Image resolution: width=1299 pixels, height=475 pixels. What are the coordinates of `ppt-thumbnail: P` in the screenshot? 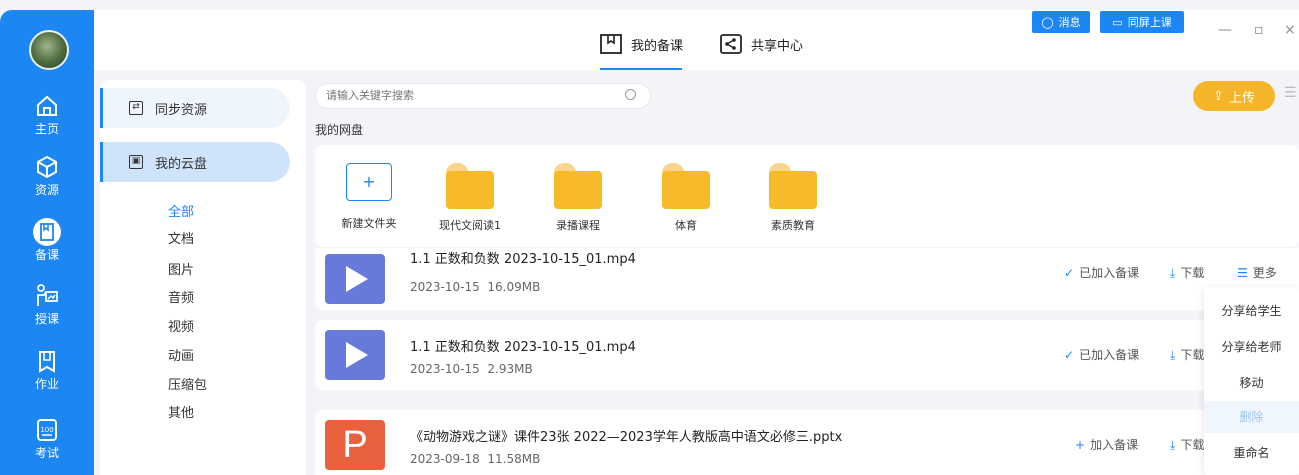 It's located at (355, 445).